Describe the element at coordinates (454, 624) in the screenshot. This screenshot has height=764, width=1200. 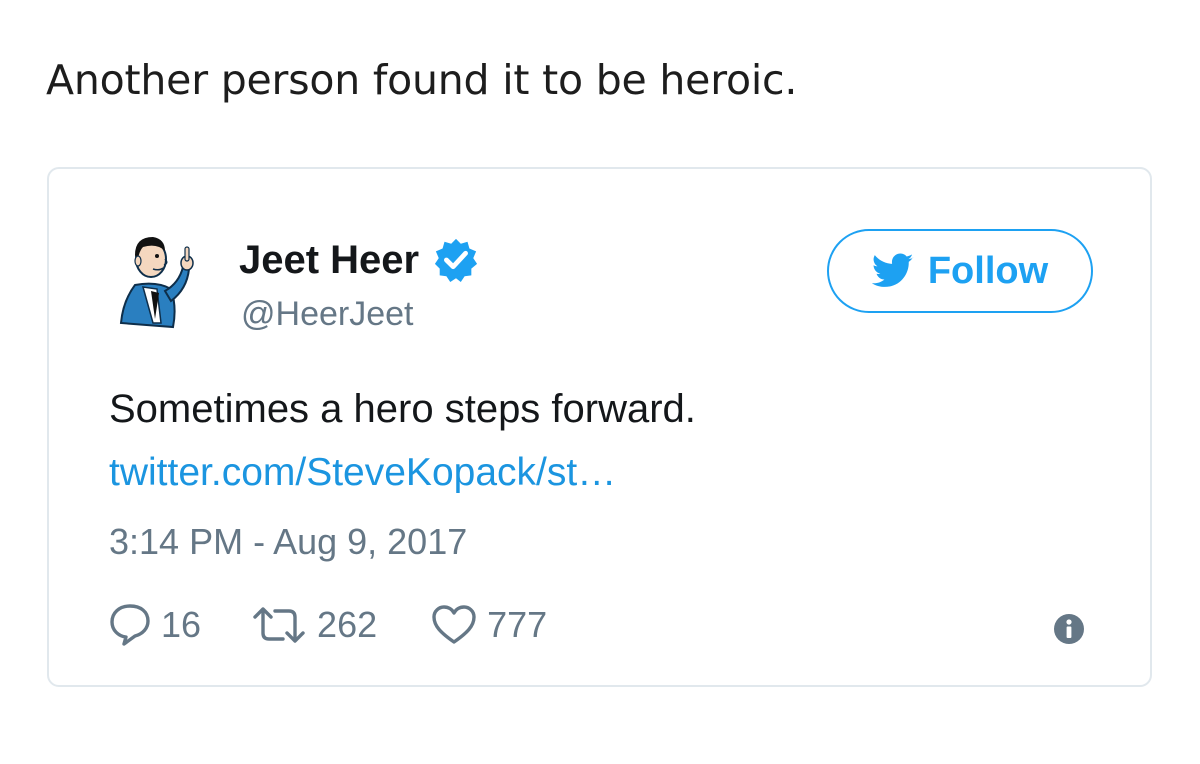
I see `heart-icon` at that location.